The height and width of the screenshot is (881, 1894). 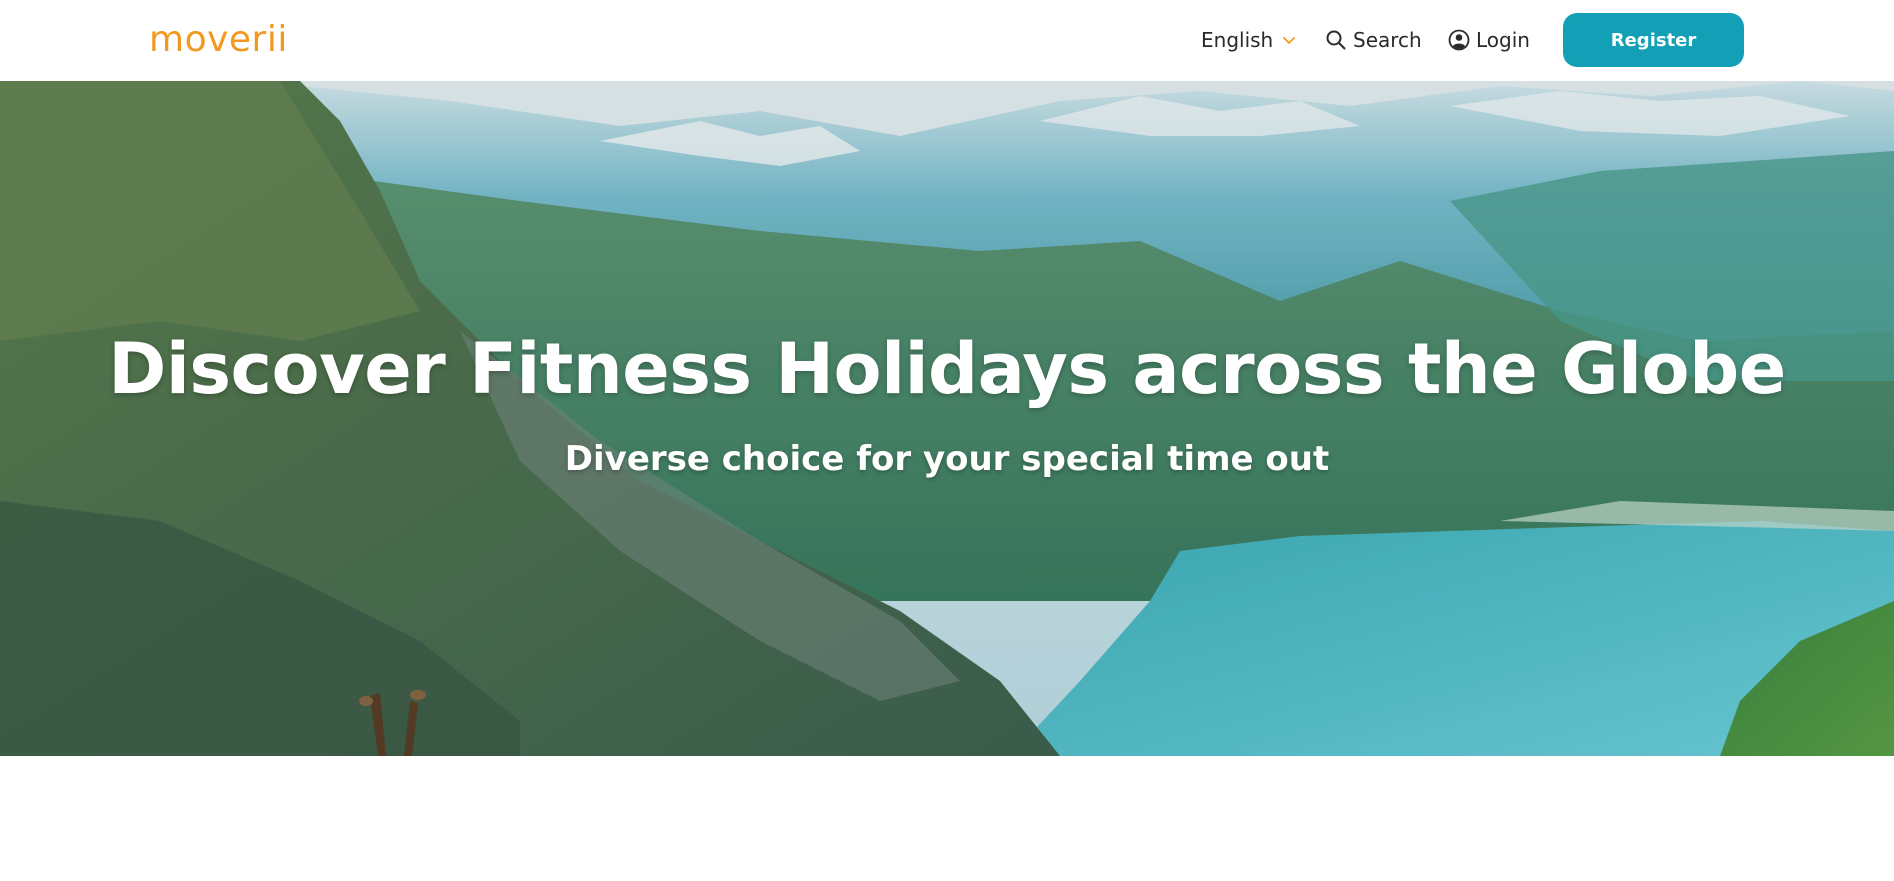 I want to click on search-link: Search, so click(x=1373, y=40).